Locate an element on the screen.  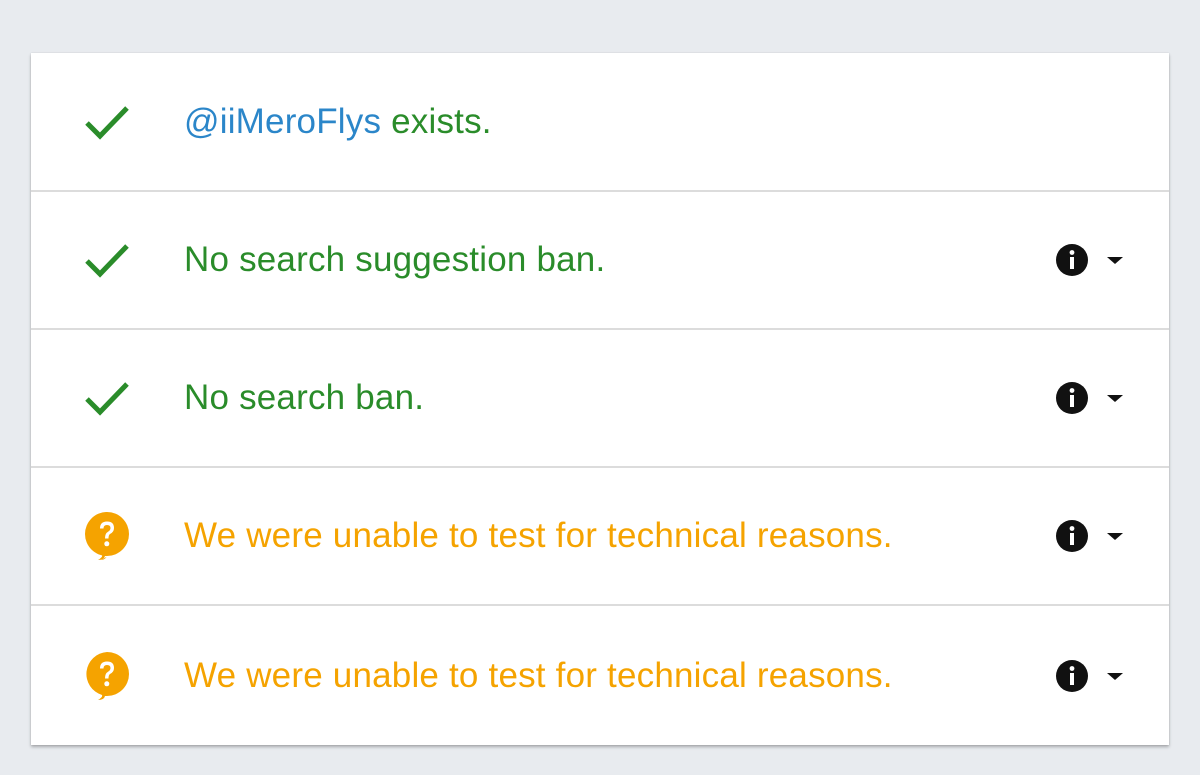
result-message: No search ban. is located at coordinates (304, 397).